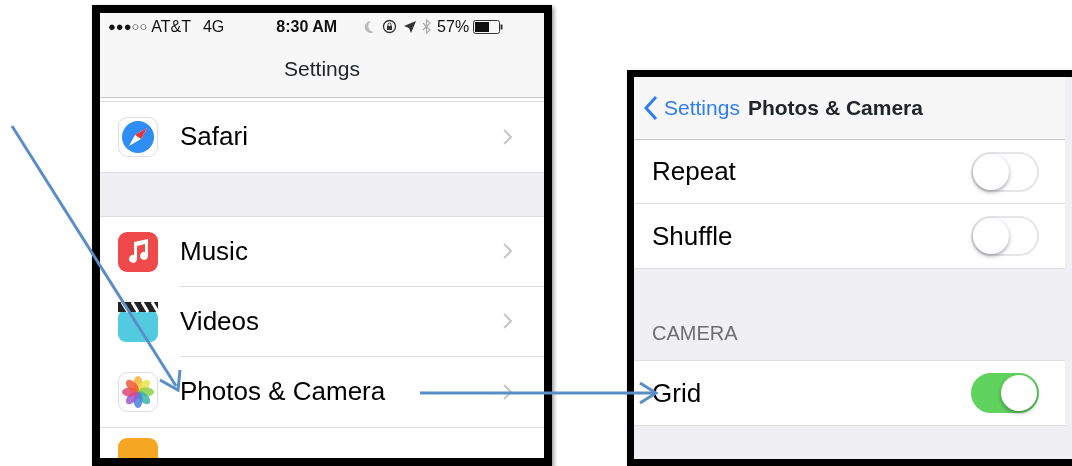 The height and width of the screenshot is (466, 1072). I want to click on network-type: 4G, so click(213, 26).